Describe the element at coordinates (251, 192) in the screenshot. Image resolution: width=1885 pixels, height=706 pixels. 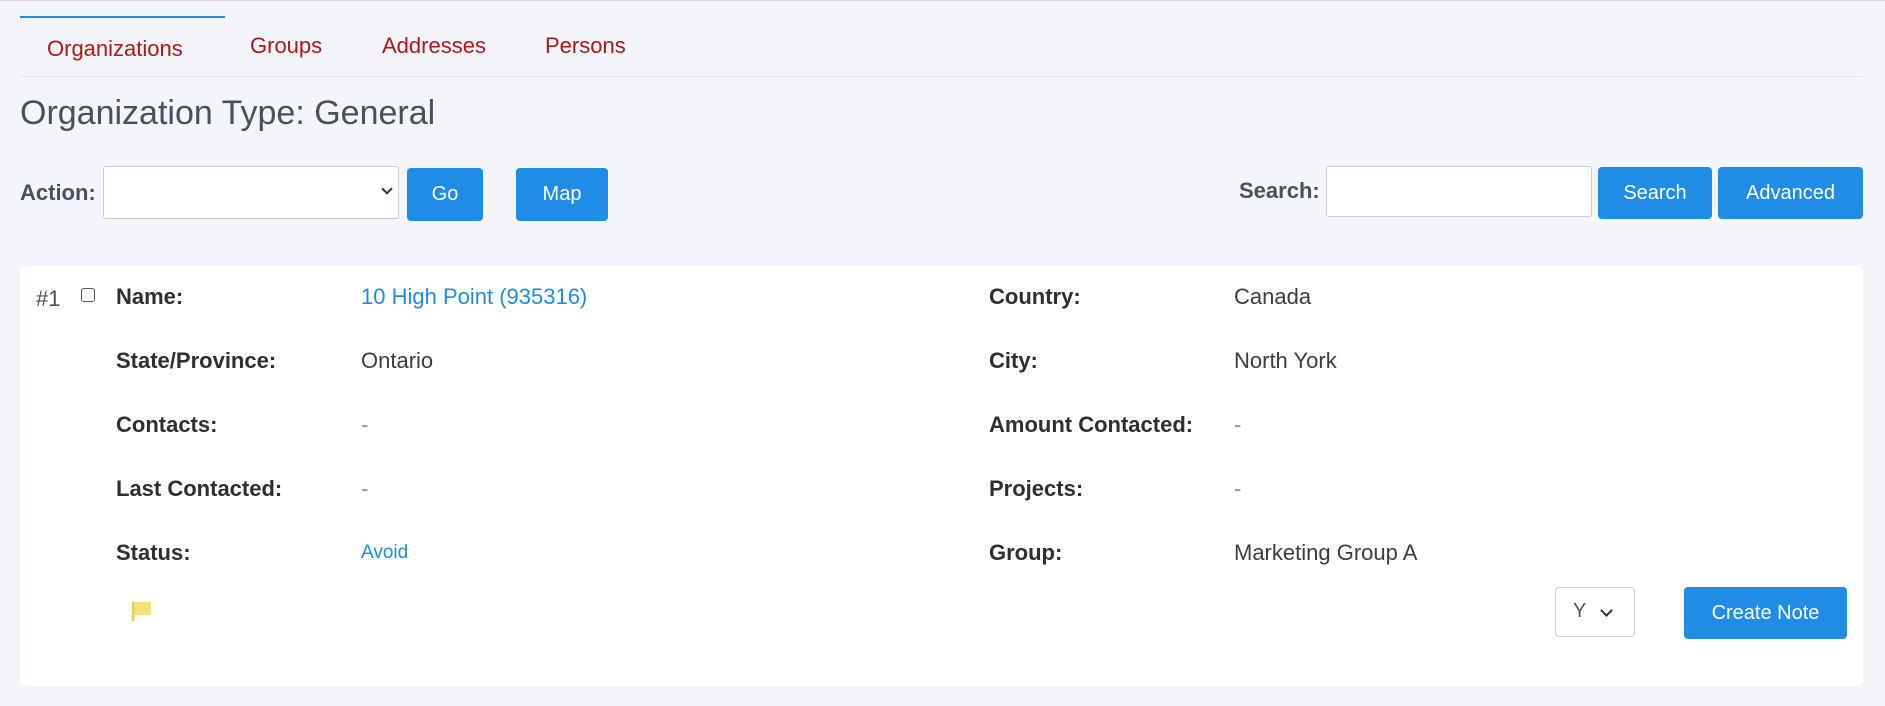
I see `action-select` at that location.